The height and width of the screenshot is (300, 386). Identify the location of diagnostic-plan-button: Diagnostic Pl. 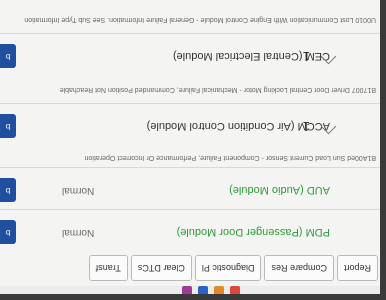
(228, 268).